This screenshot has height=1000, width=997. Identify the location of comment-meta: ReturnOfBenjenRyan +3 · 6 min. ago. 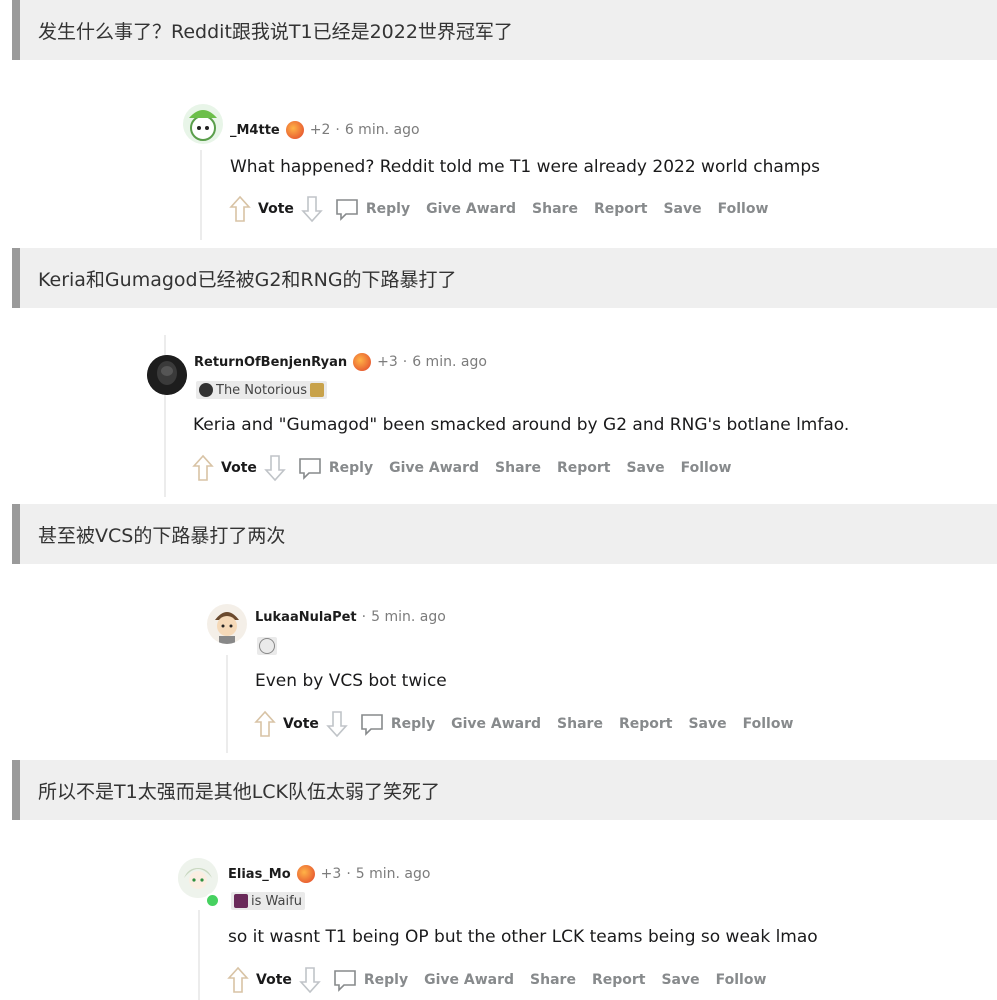
(340, 362).